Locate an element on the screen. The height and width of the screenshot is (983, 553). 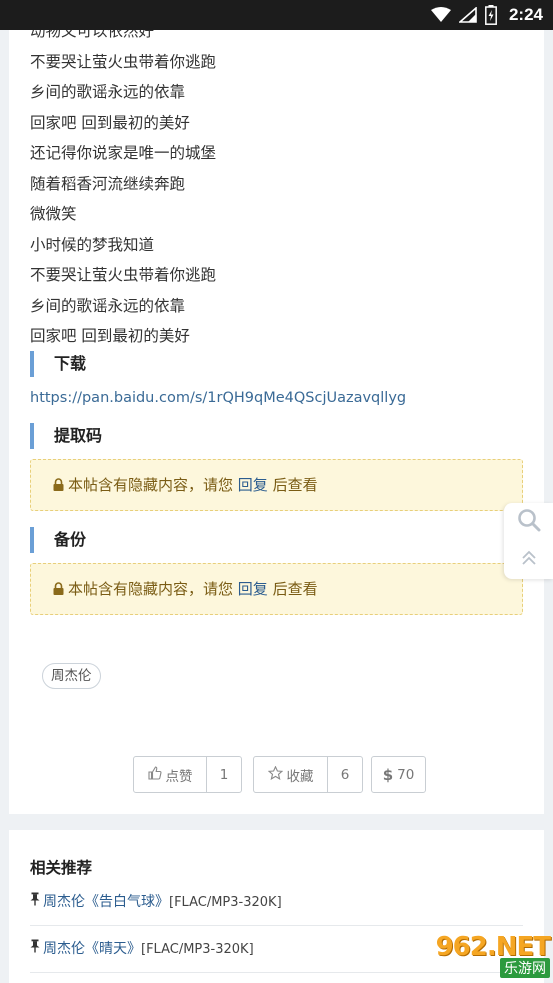
reward-button: $ 70 is located at coordinates (398, 774).